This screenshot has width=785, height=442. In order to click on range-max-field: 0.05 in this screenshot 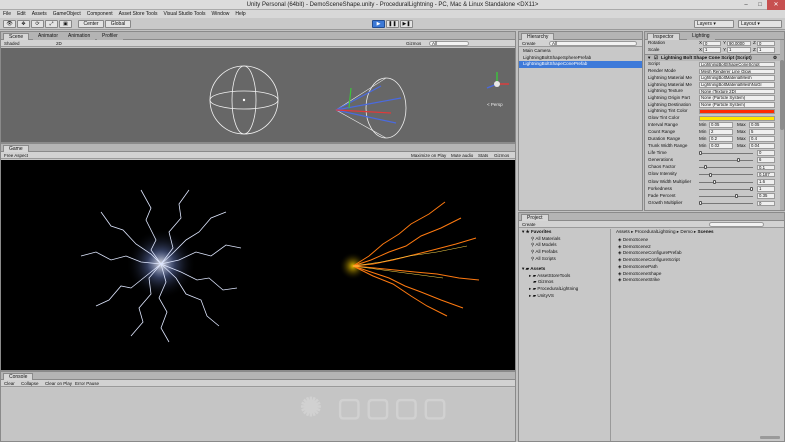, I will do `click(762, 125)`.